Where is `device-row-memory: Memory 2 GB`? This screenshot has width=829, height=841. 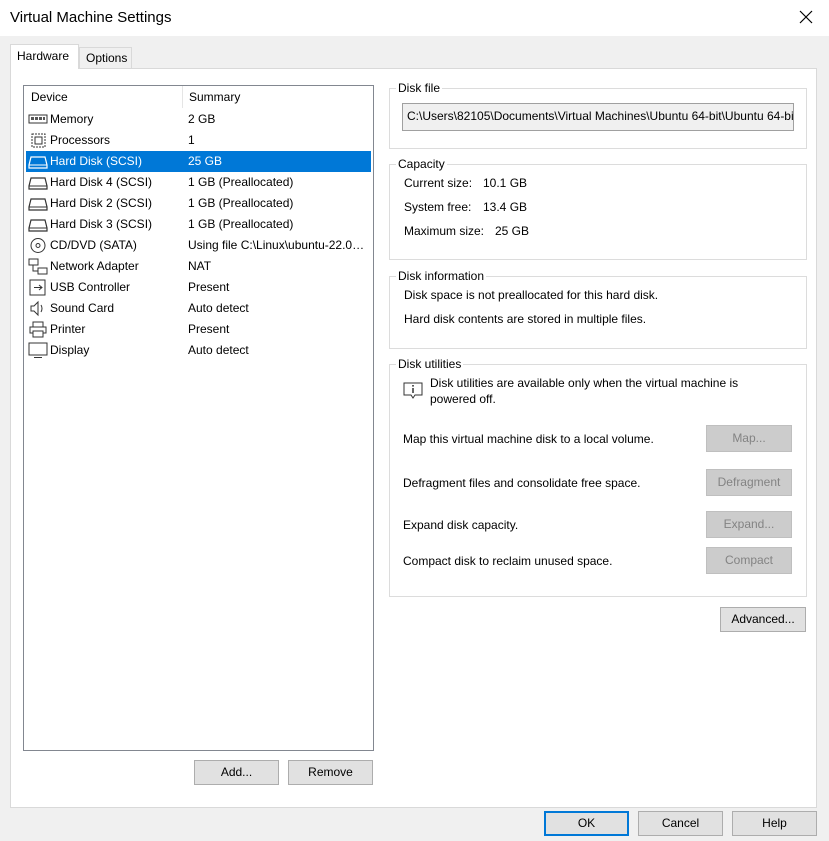 device-row-memory: Memory 2 GB is located at coordinates (198, 119).